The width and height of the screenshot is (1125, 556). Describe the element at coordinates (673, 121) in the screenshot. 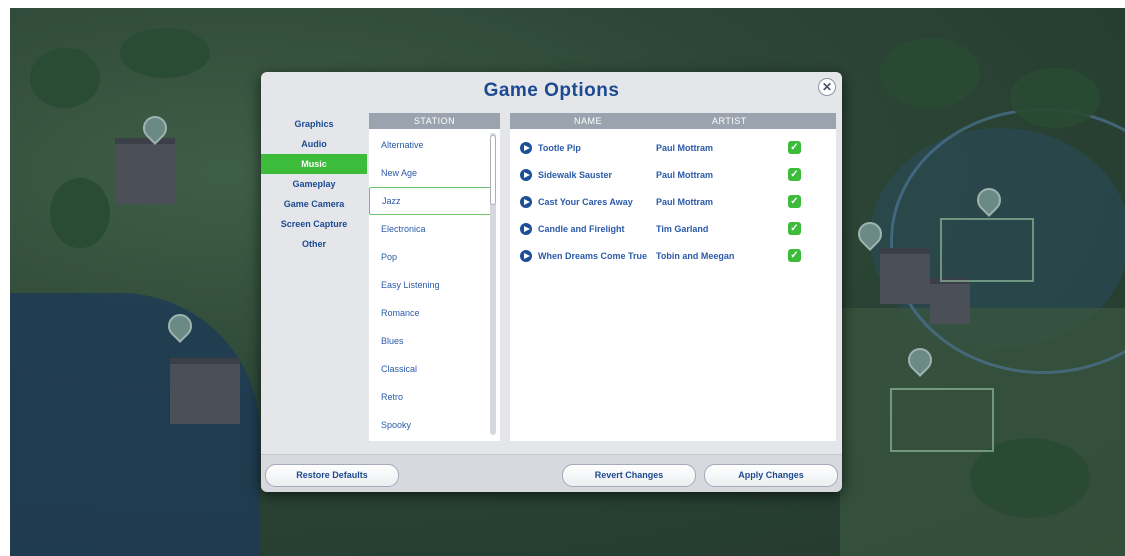

I see `tracks-header: NAME ARTIST` at that location.